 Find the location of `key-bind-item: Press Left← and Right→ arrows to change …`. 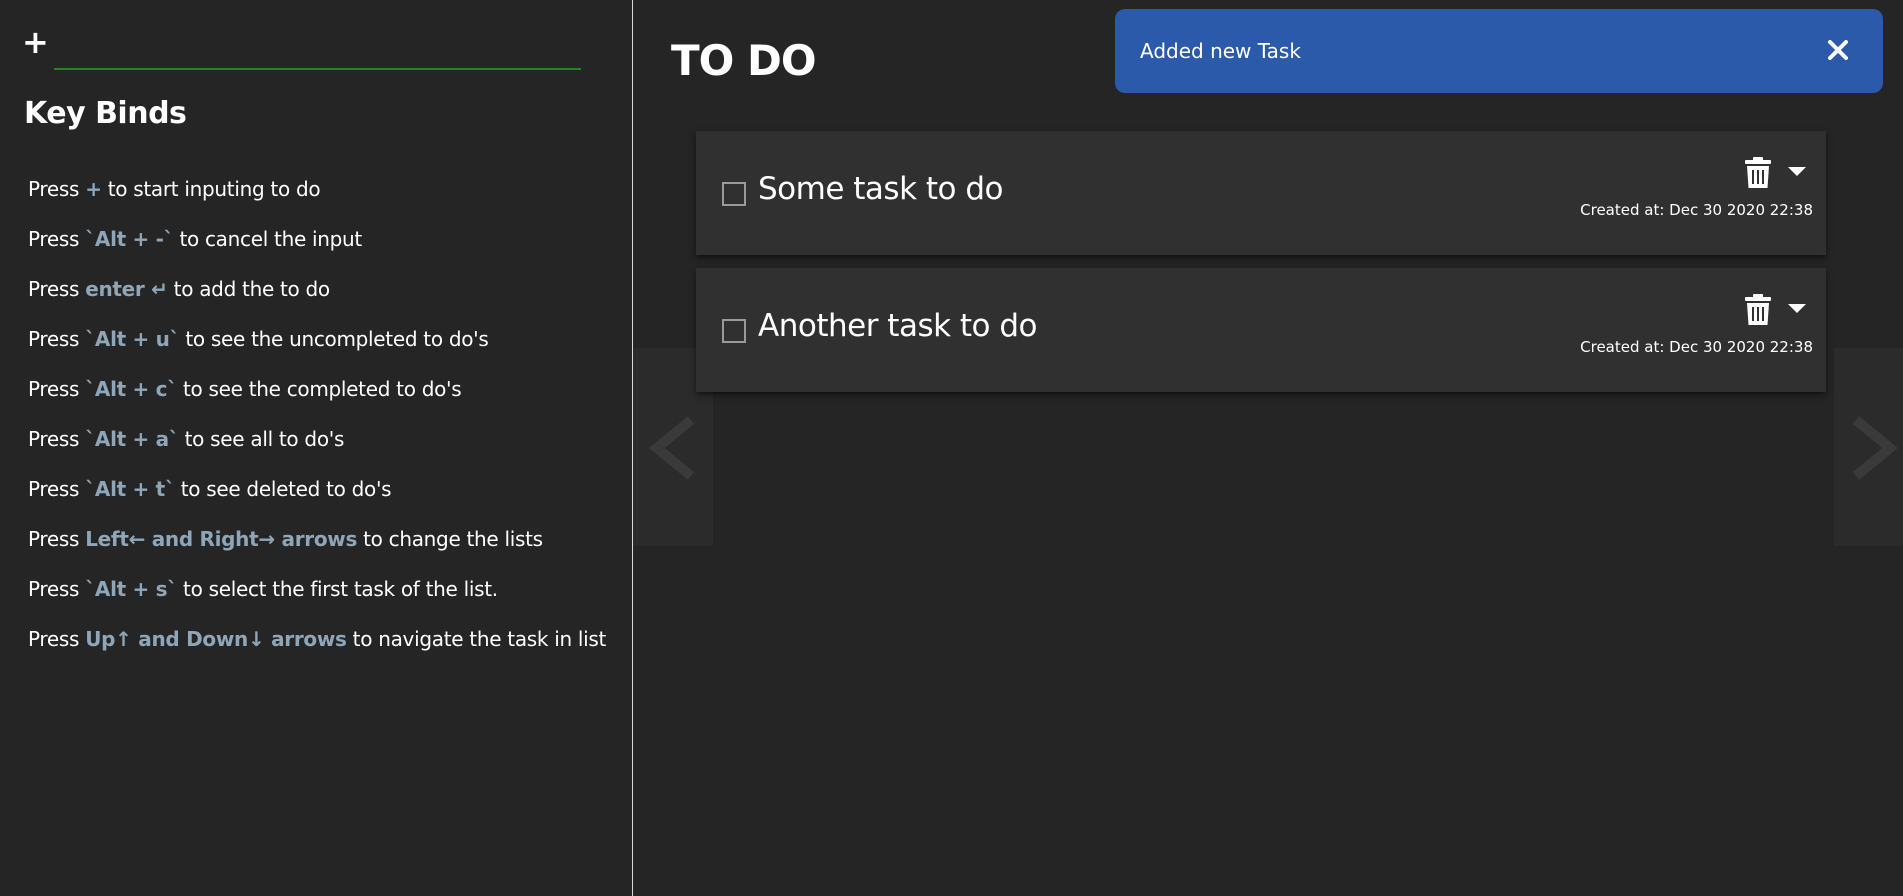

key-bind-item: Press Left← and Right→ arrows to change … is located at coordinates (285, 539).